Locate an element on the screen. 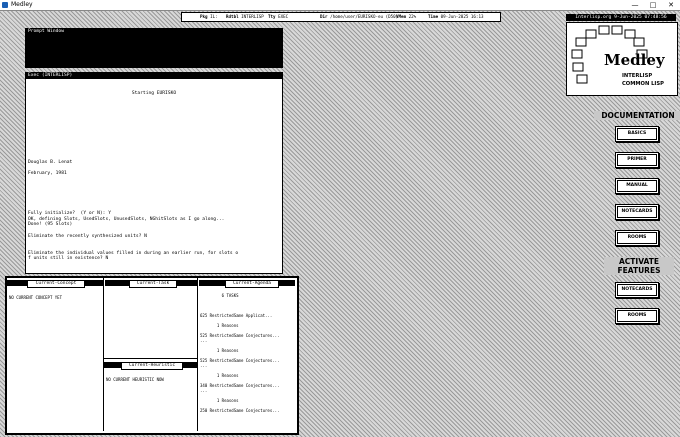  pkg-value: IL: is located at coordinates (214, 16).